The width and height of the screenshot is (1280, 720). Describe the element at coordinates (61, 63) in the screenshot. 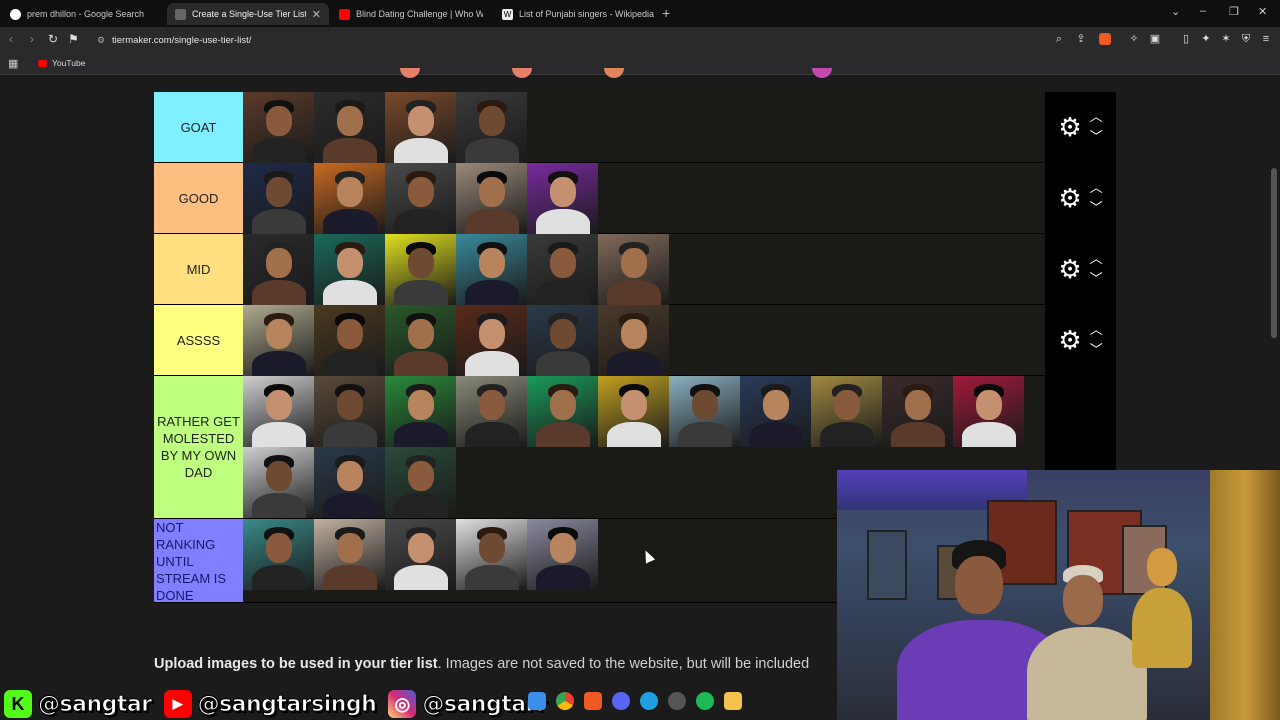

I see `bookmark-youtube: YouTube` at that location.